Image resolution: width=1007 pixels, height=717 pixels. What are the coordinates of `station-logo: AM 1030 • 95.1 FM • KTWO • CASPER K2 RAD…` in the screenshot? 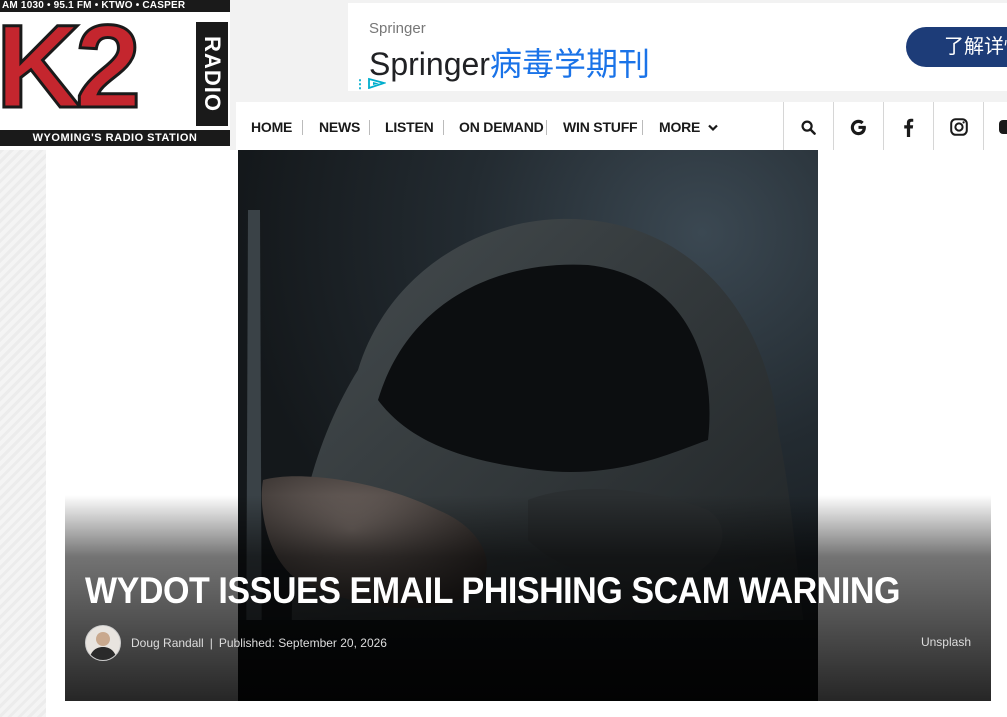 It's located at (115, 75).